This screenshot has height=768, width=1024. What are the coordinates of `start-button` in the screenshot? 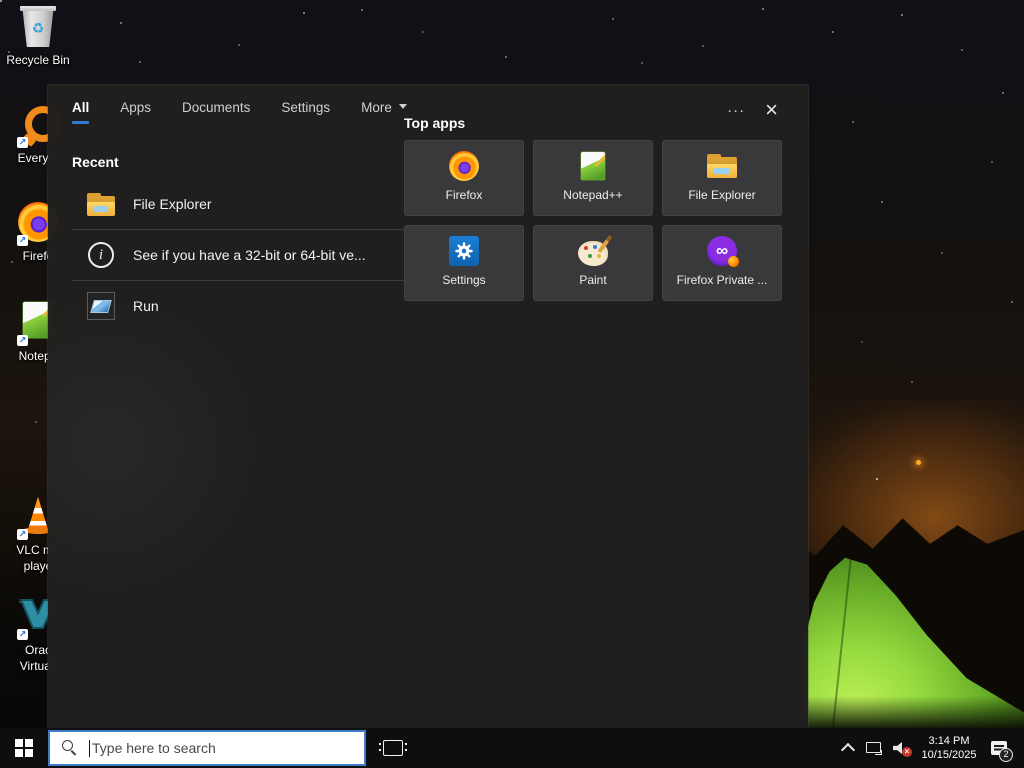 It's located at (24, 748).